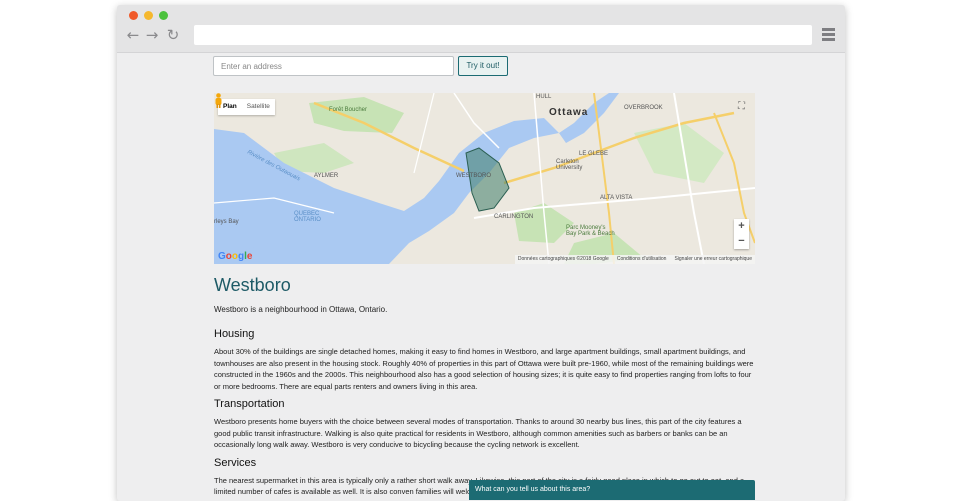 This screenshot has height=501, width=960. I want to click on map-type-control: Plan Satellite, so click(246, 107).